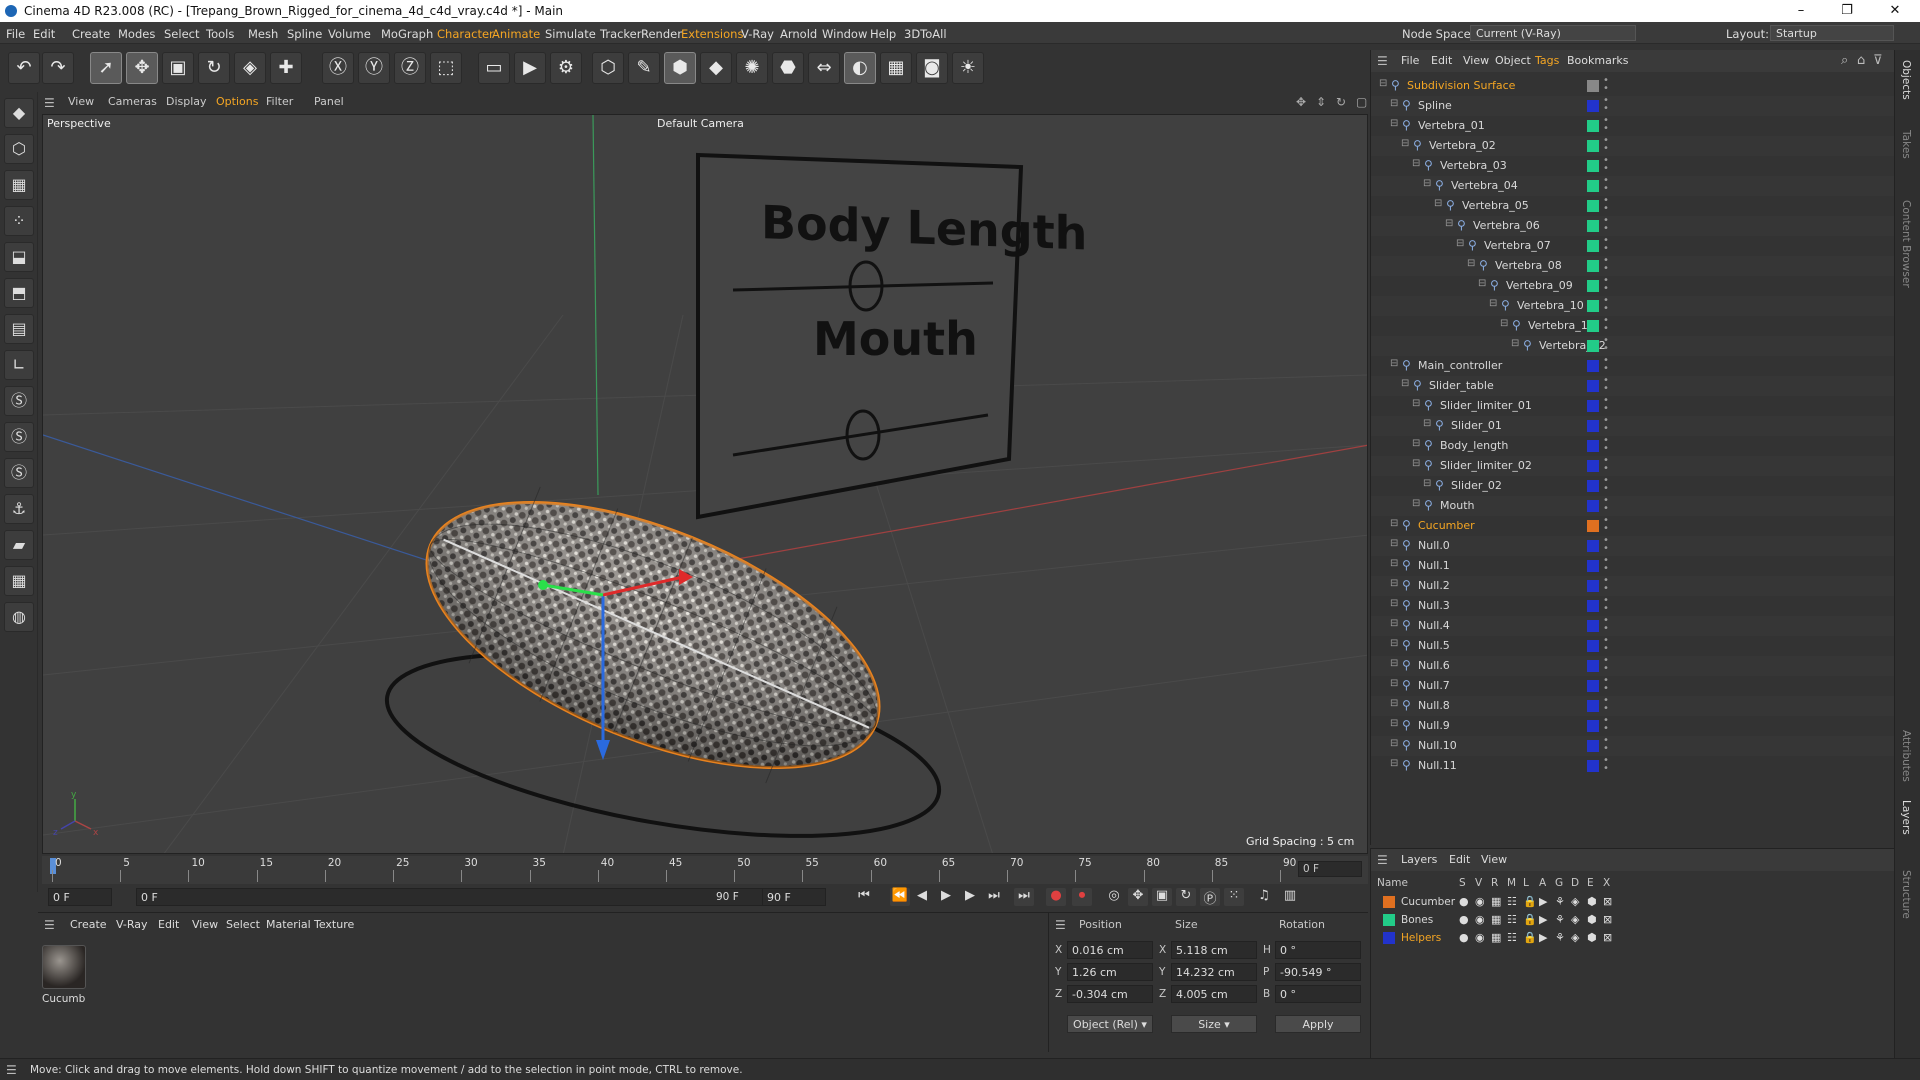 Image resolution: width=1920 pixels, height=1080 pixels. I want to click on object-row: ⊟ ⚲ Vertebra_10 • •, so click(1633, 306).